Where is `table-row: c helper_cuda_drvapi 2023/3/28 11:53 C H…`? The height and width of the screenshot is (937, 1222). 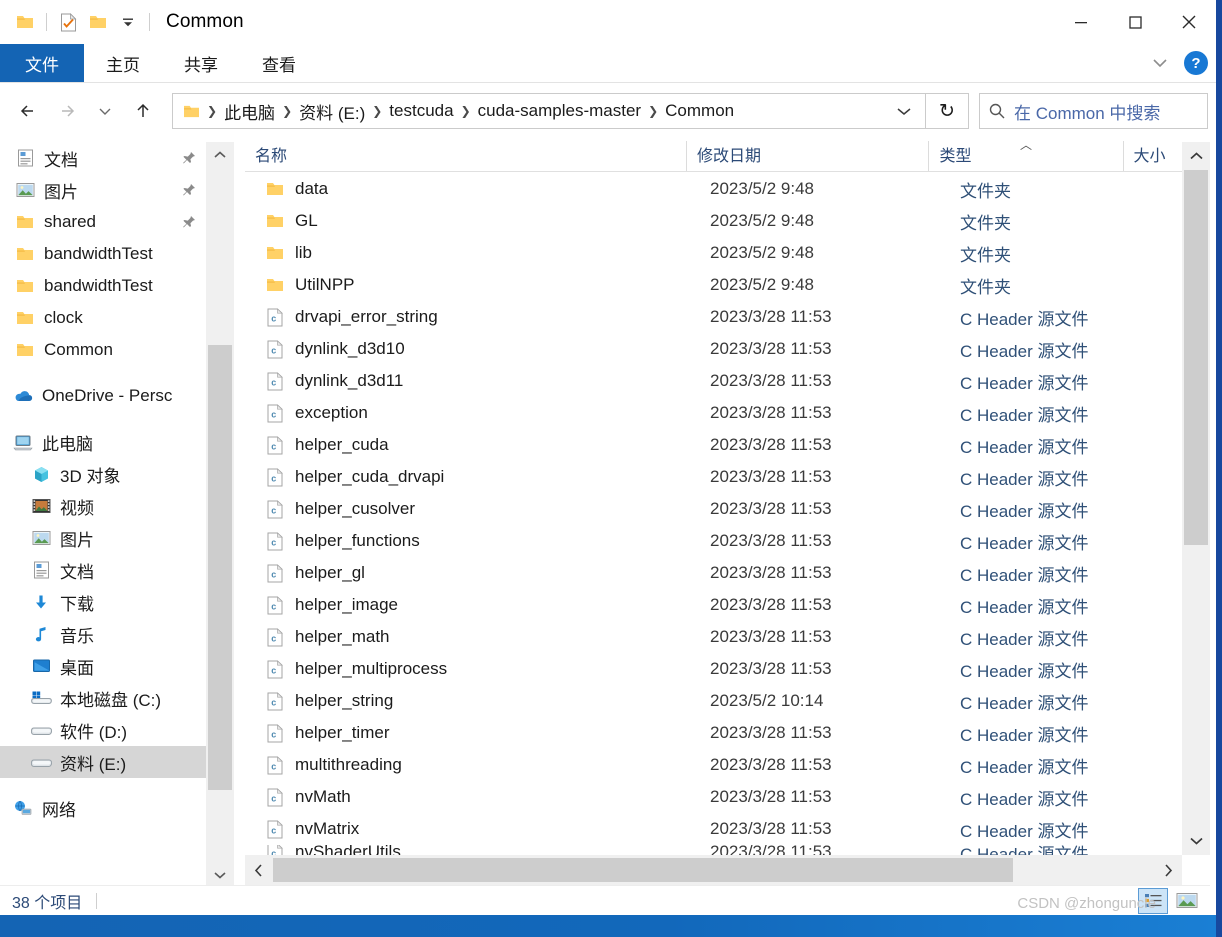
table-row: c helper_cuda_drvapi 2023/3/28 11:53 C H… is located at coordinates (713, 477).